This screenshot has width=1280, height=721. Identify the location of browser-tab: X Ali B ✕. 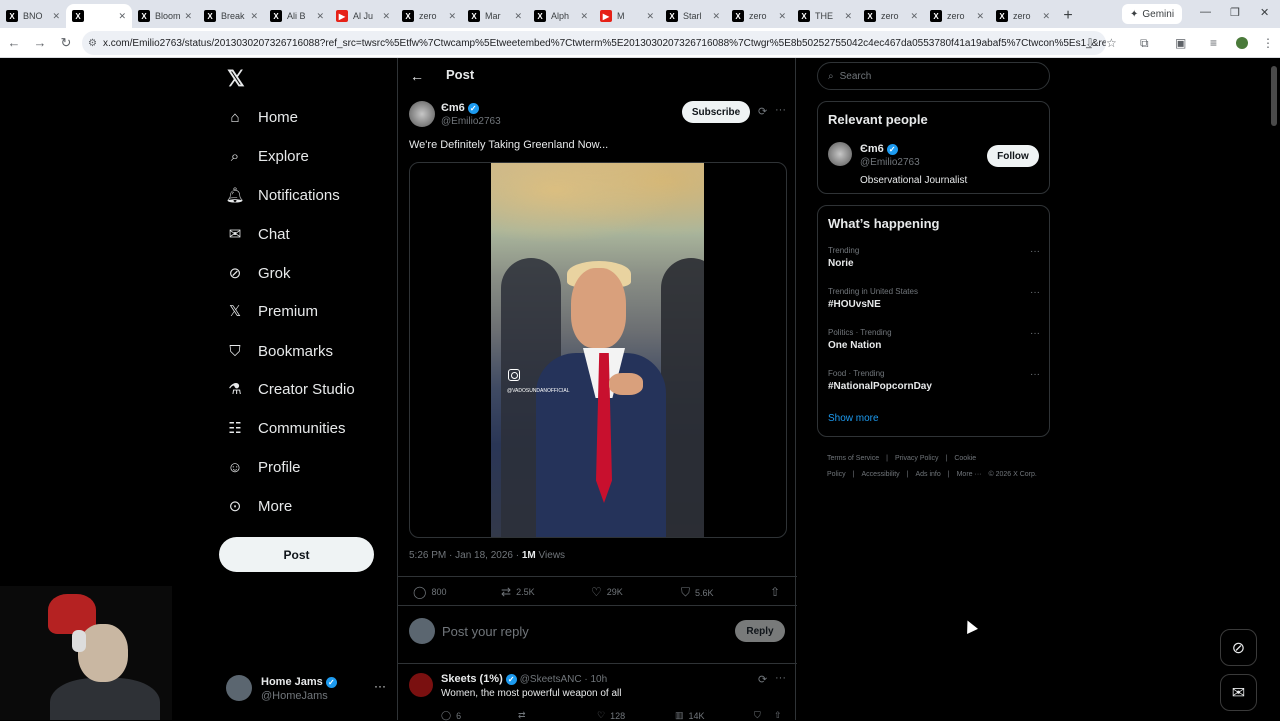
(297, 16).